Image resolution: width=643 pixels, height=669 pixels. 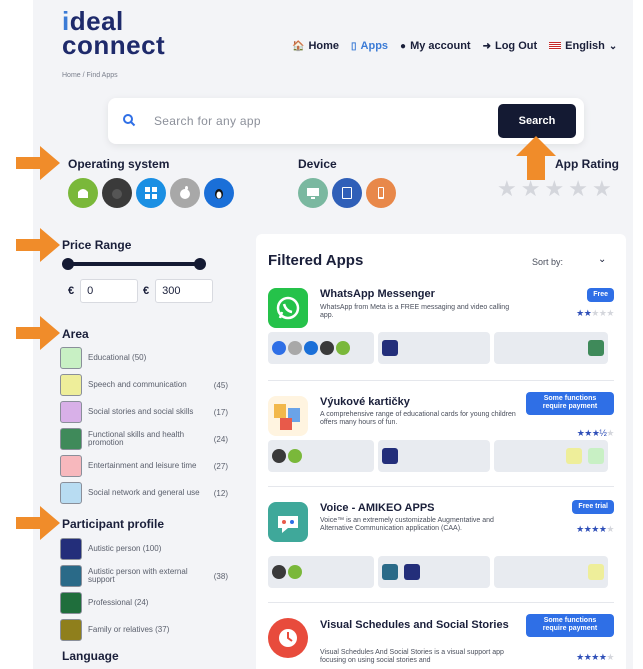 What do you see at coordinates (220, 576) in the screenshot?
I see `participant-item-count: (38)` at bounding box center [220, 576].